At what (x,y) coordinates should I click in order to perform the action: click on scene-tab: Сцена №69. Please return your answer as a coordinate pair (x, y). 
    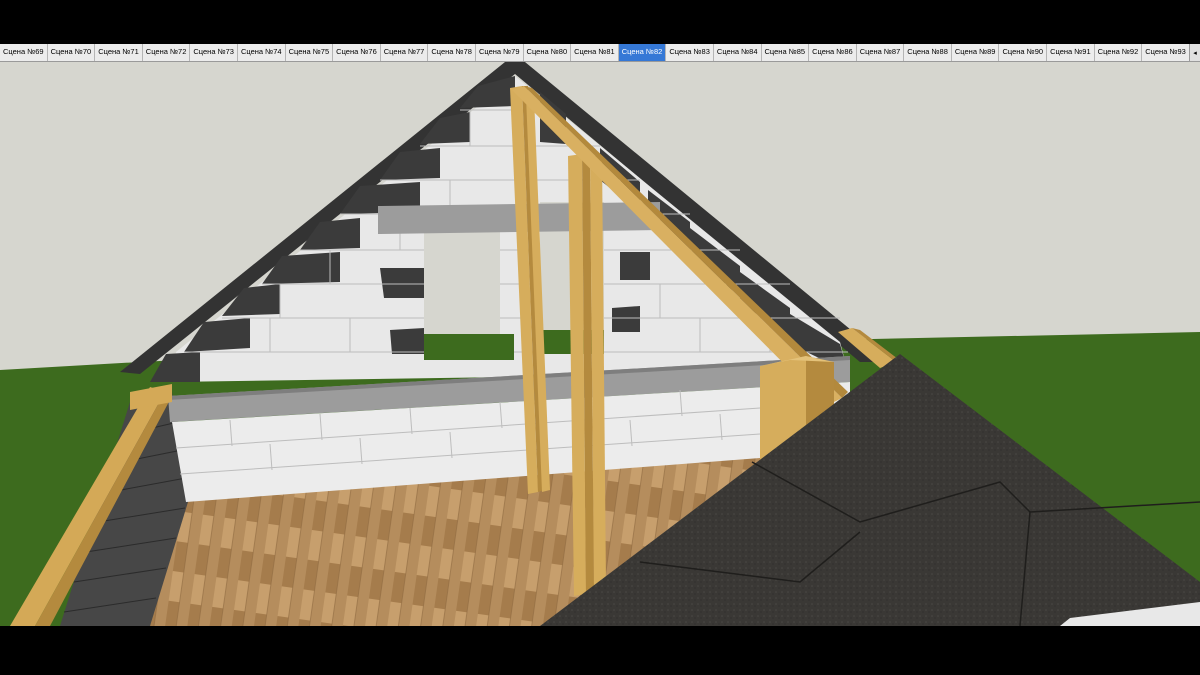
    Looking at the image, I should click on (24, 52).